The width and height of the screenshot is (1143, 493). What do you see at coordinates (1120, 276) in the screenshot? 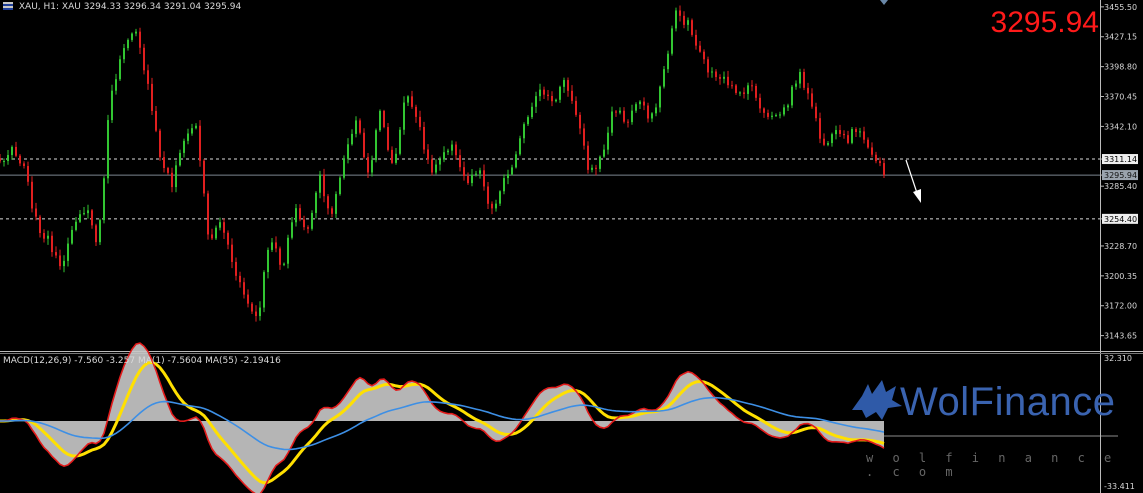
I see `price-label: 3200.35` at bounding box center [1120, 276].